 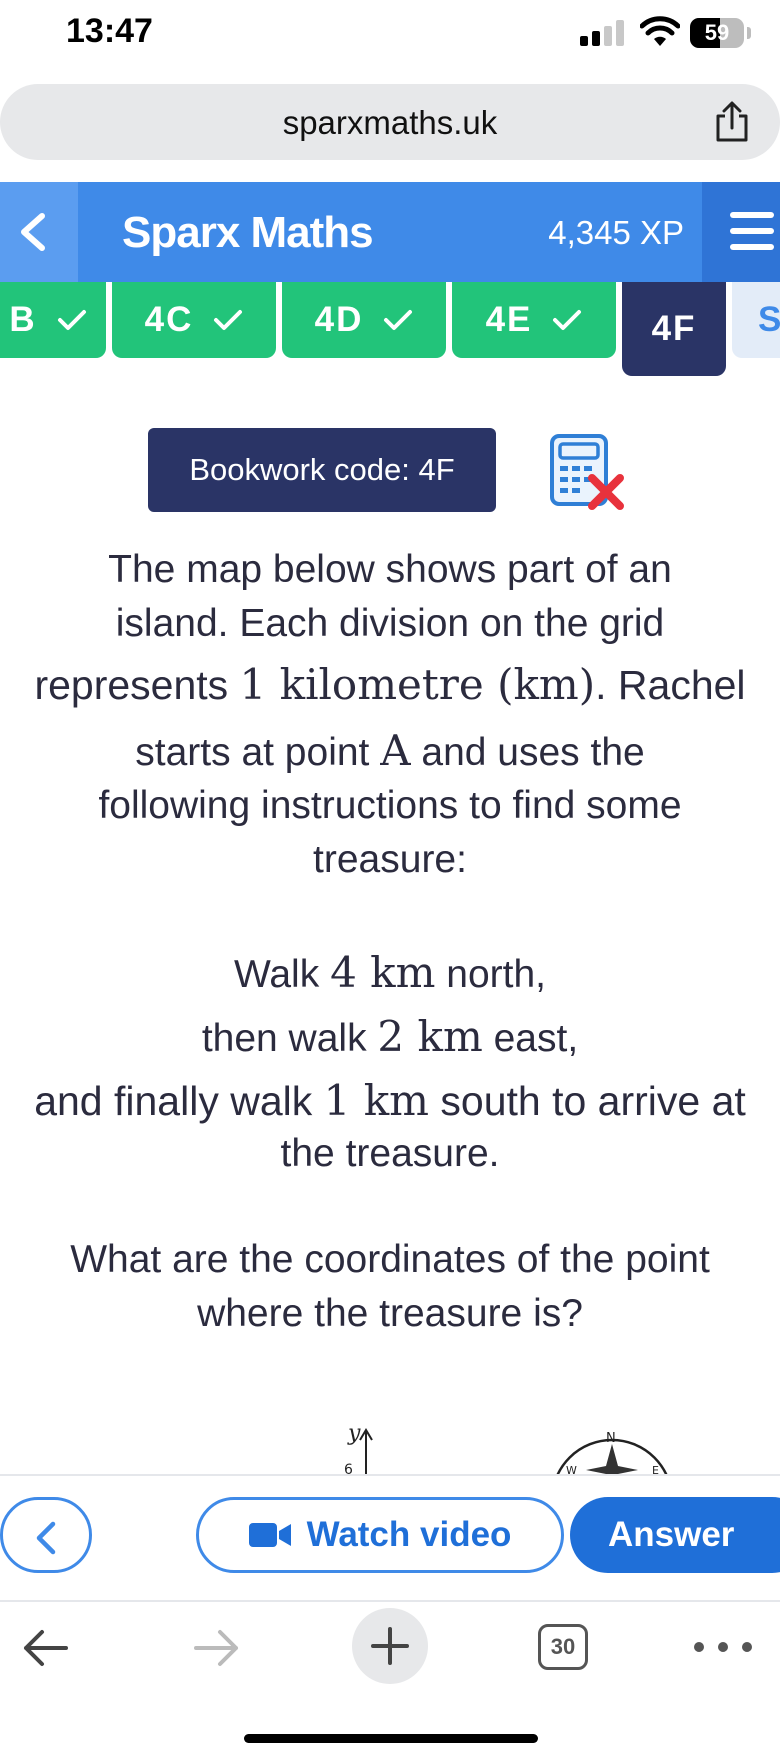 I want to click on instruction-line: the treasure., so click(x=390, y=1153).